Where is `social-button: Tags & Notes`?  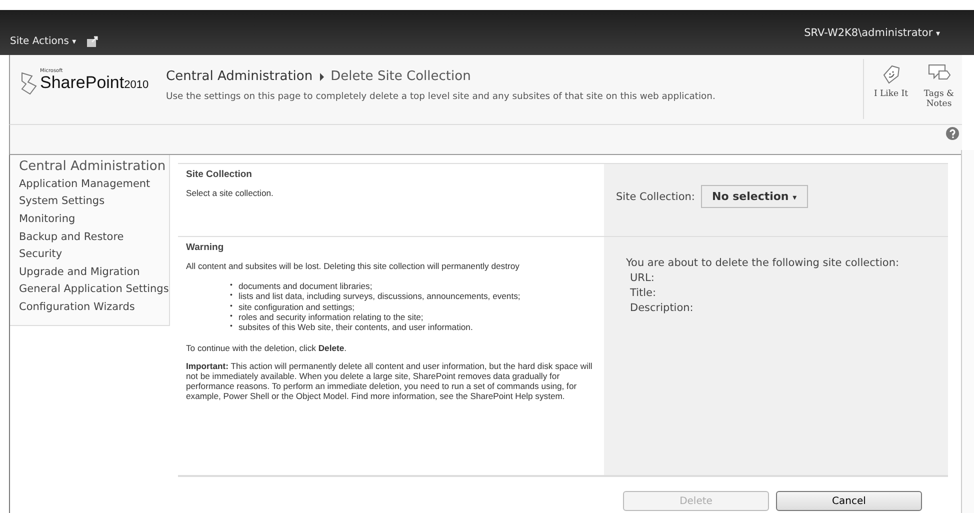 social-button: Tags & Notes is located at coordinates (939, 91).